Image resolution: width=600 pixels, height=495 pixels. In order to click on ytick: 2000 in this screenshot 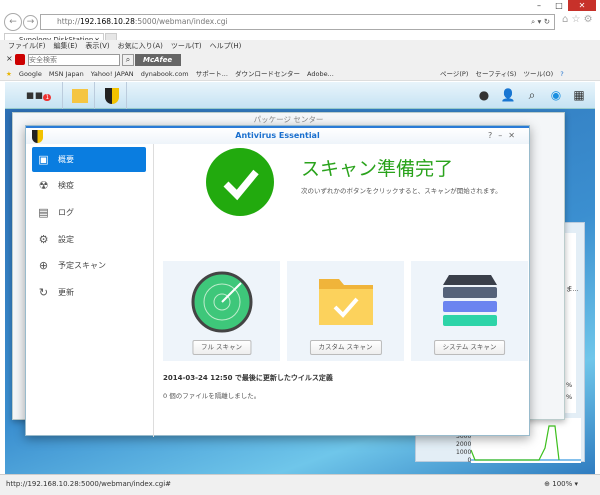, I will do `click(464, 444)`.